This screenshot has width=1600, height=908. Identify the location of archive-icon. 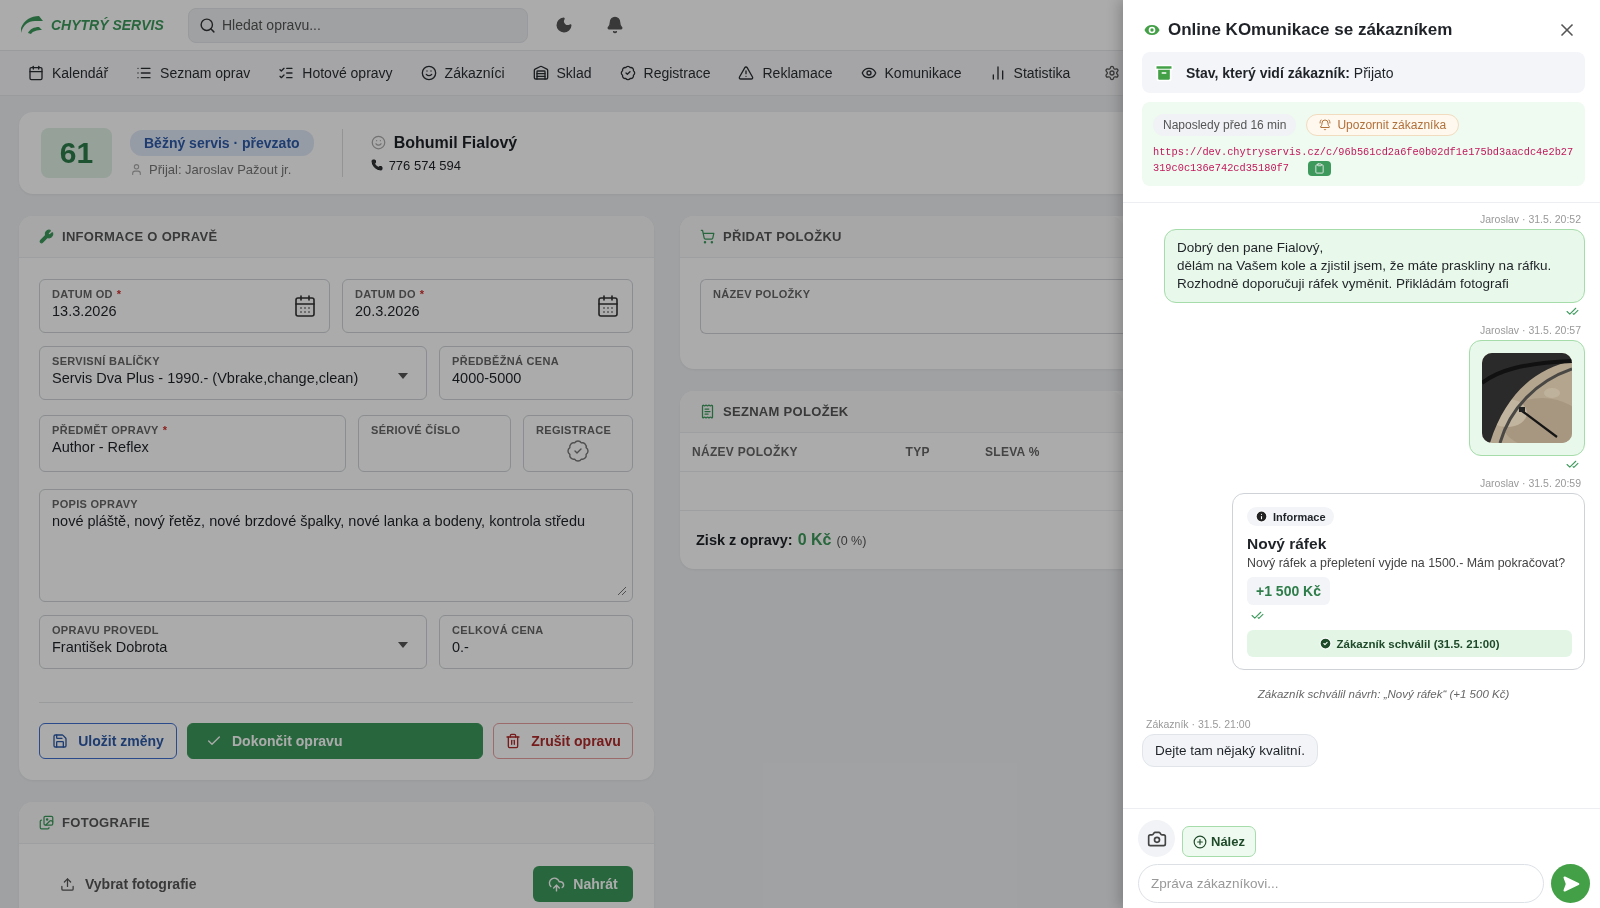
(1164, 72).